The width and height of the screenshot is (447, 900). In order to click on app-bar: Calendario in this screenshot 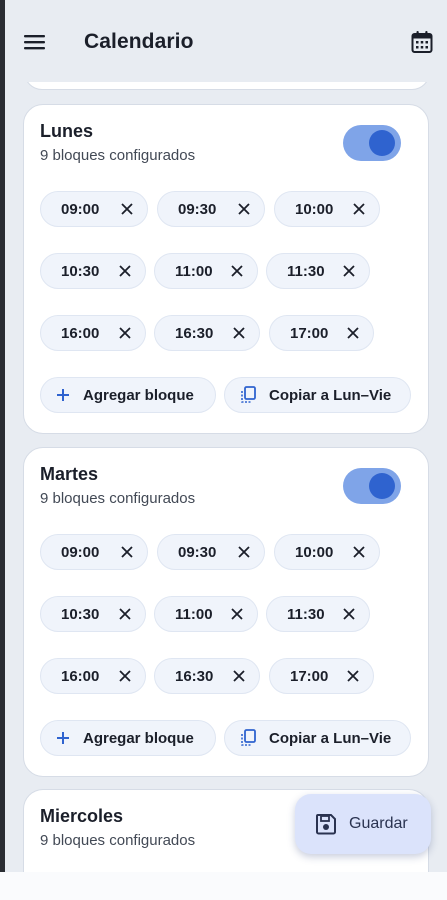, I will do `click(226, 41)`.